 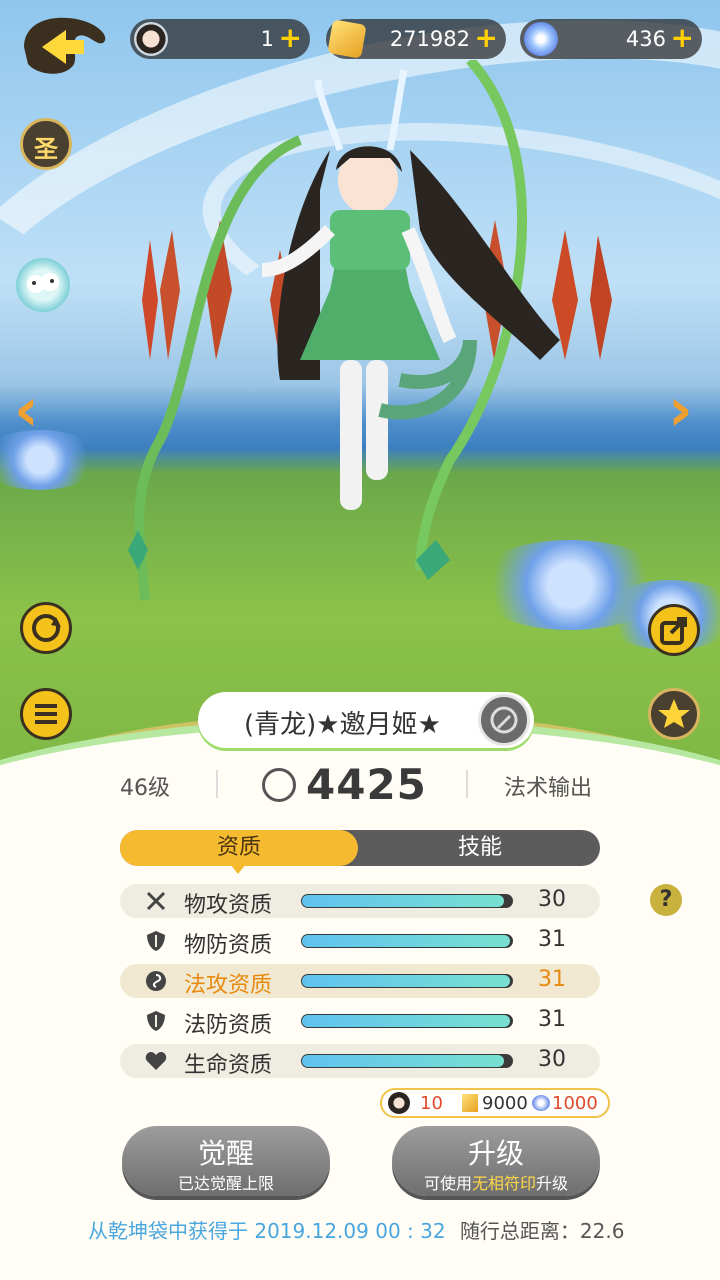 I want to click on acquisition-info: 从乾坤袋中获得于 2019.12.09 00 : 32 随行总距离：22.6, so click(x=359, y=1229).